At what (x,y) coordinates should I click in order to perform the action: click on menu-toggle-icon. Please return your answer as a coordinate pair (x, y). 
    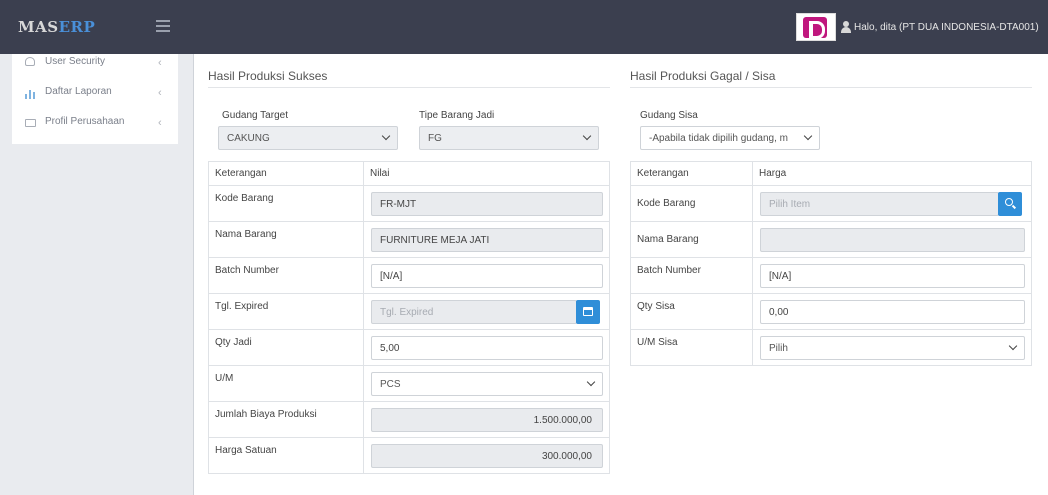
    Looking at the image, I should click on (163, 26).